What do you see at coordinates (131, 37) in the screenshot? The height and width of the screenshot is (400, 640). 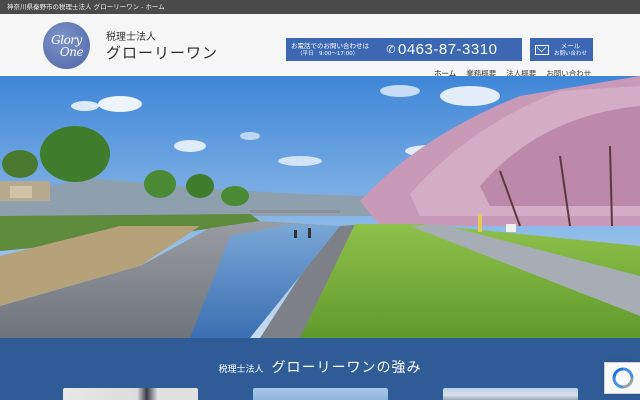 I see `corp-type-label: 税理士法人` at bounding box center [131, 37].